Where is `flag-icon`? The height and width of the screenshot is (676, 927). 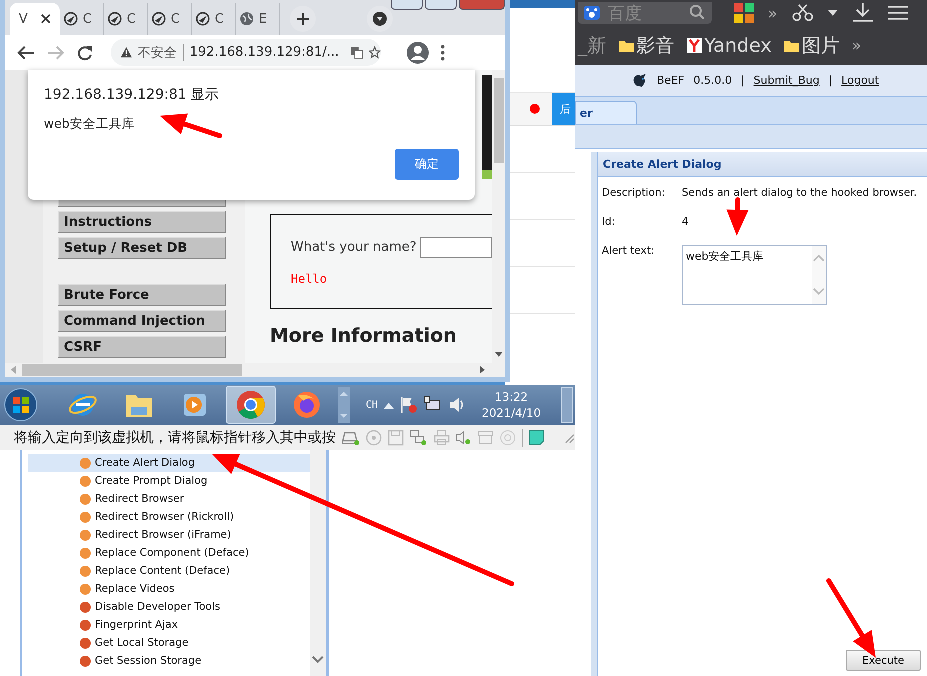
flag-icon is located at coordinates (409, 405).